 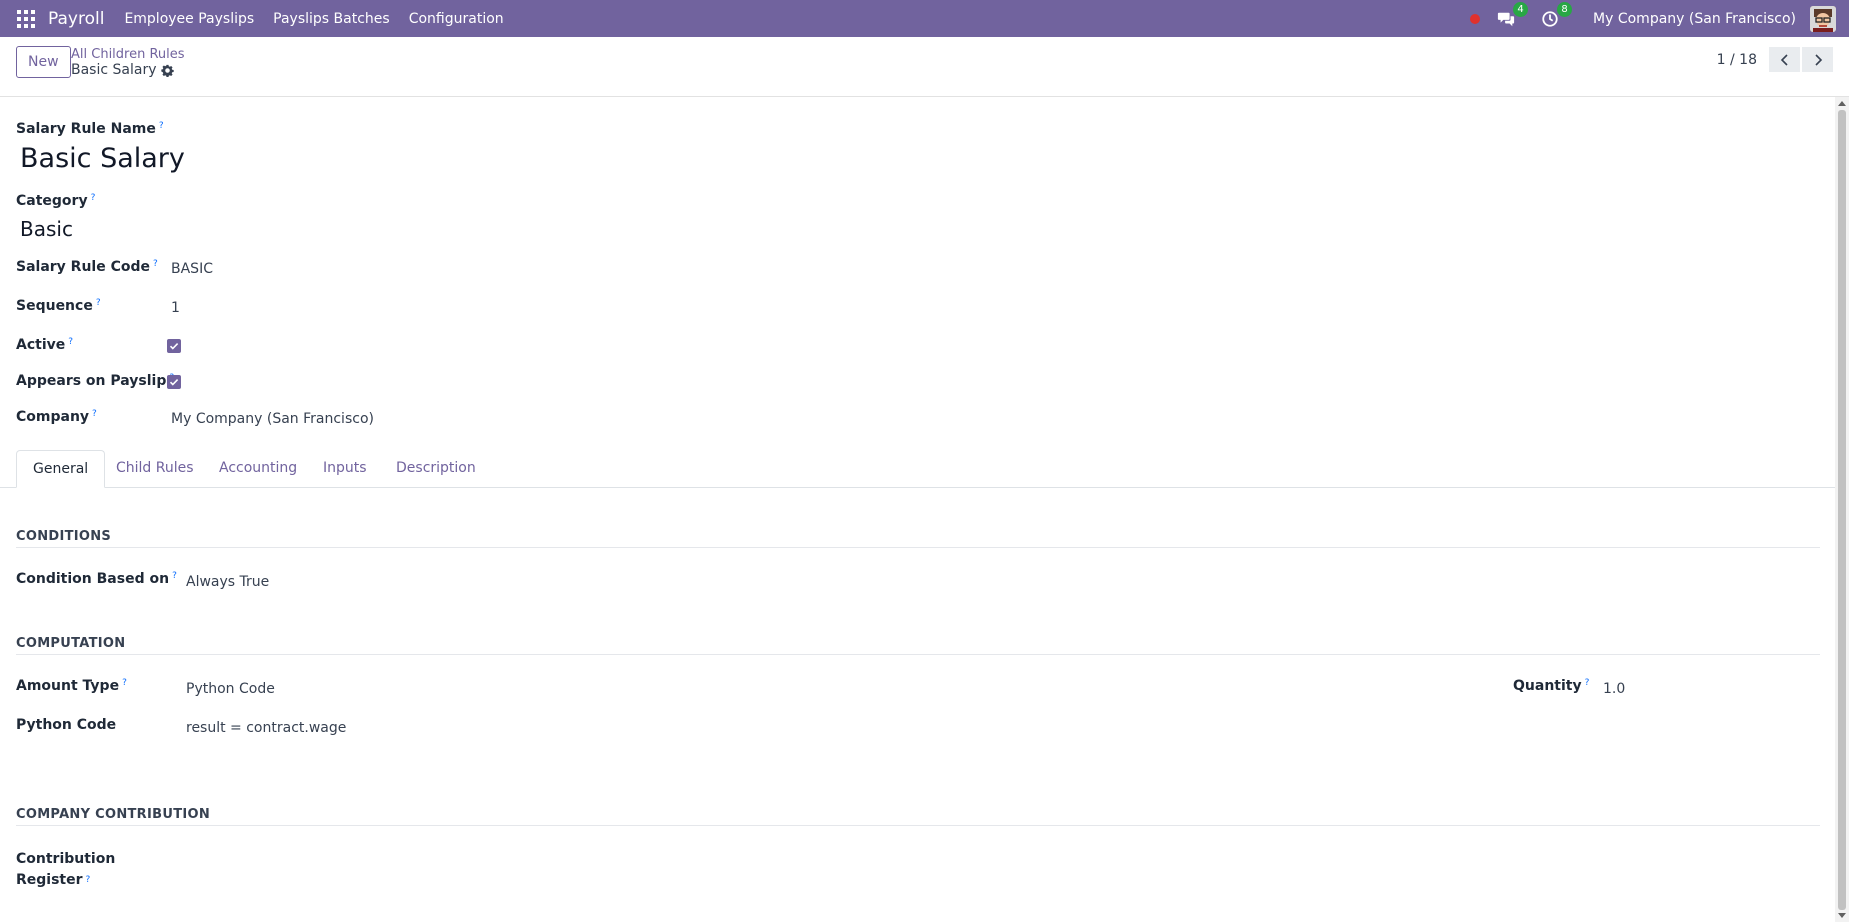 What do you see at coordinates (167, 70) in the screenshot?
I see `gear-icon` at bounding box center [167, 70].